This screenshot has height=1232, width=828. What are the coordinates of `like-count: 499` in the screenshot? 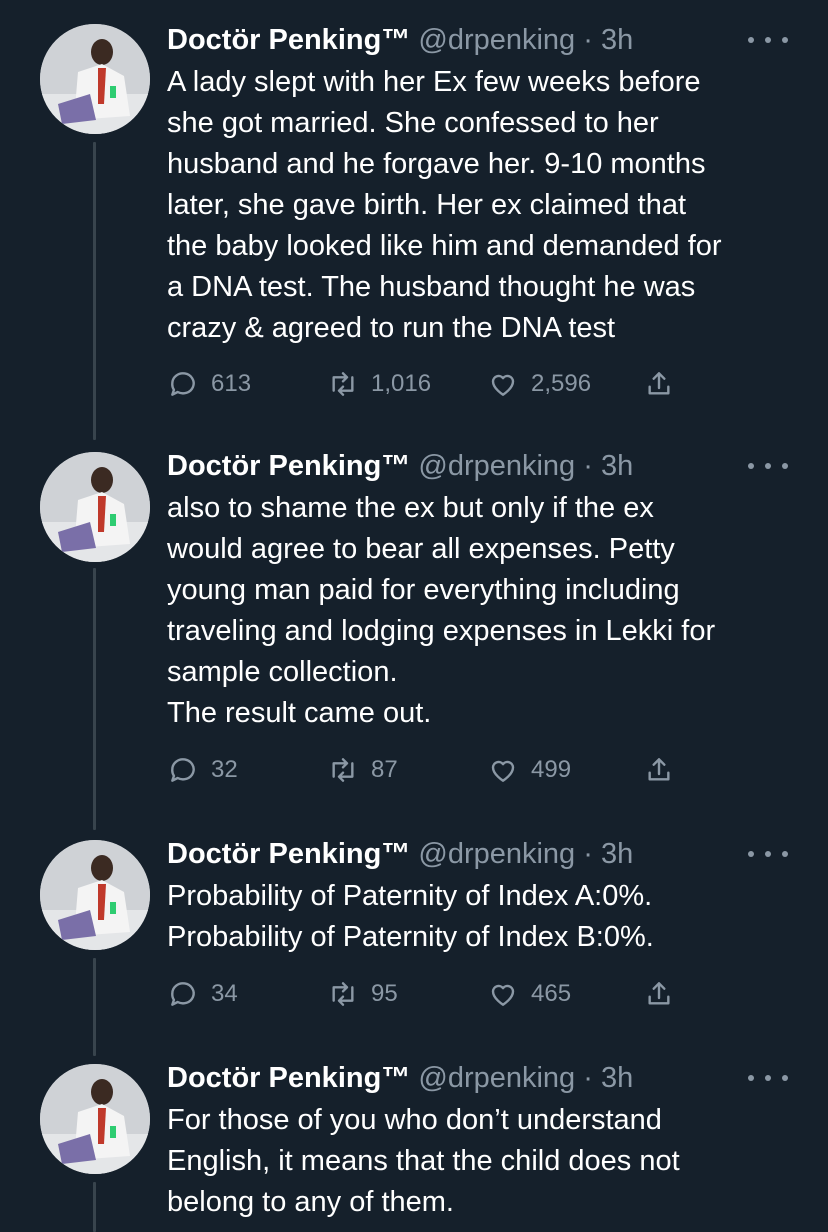 It's located at (551, 769).